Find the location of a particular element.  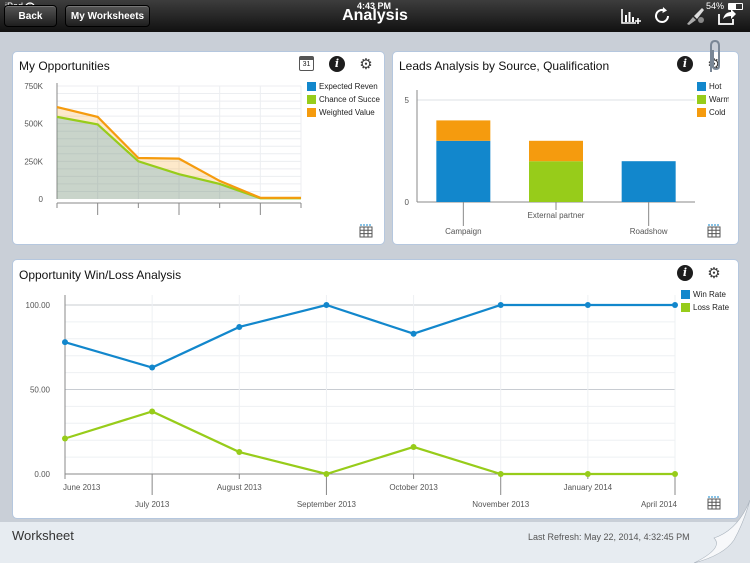

leads-legend: Hot Warm Cold is located at coordinates (713, 99).